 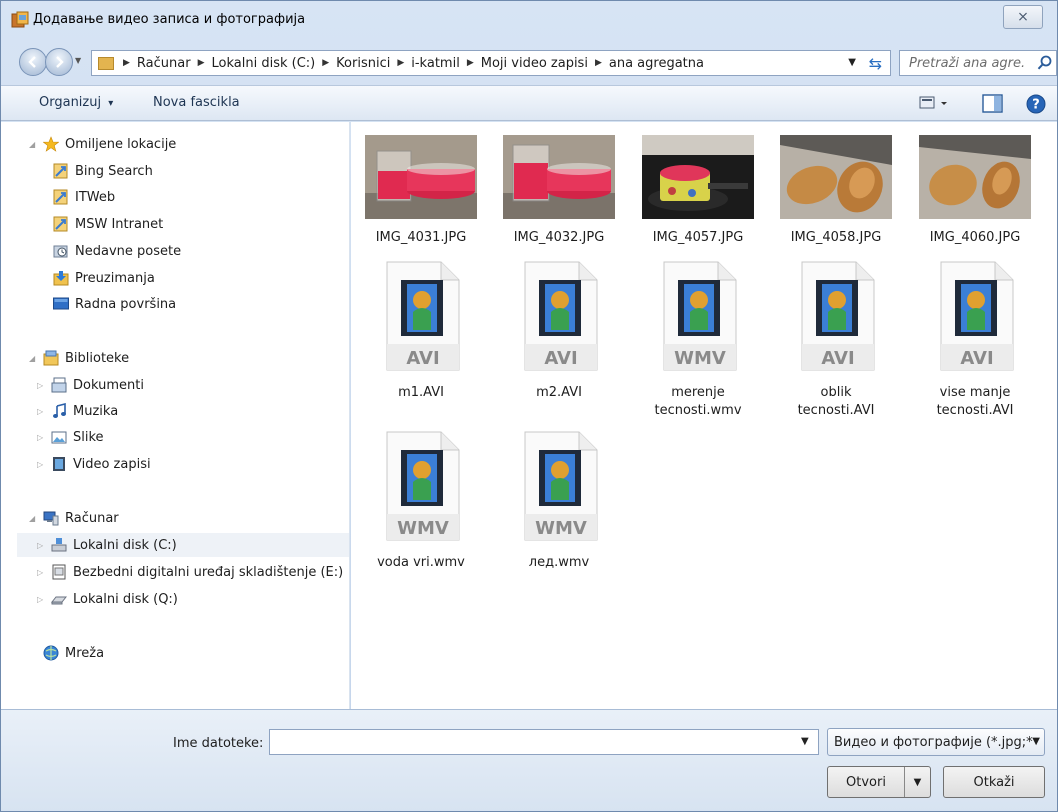 I want to click on filetype-select: Видео и фотографије (*.jpg;* ▼, so click(x=936, y=742).